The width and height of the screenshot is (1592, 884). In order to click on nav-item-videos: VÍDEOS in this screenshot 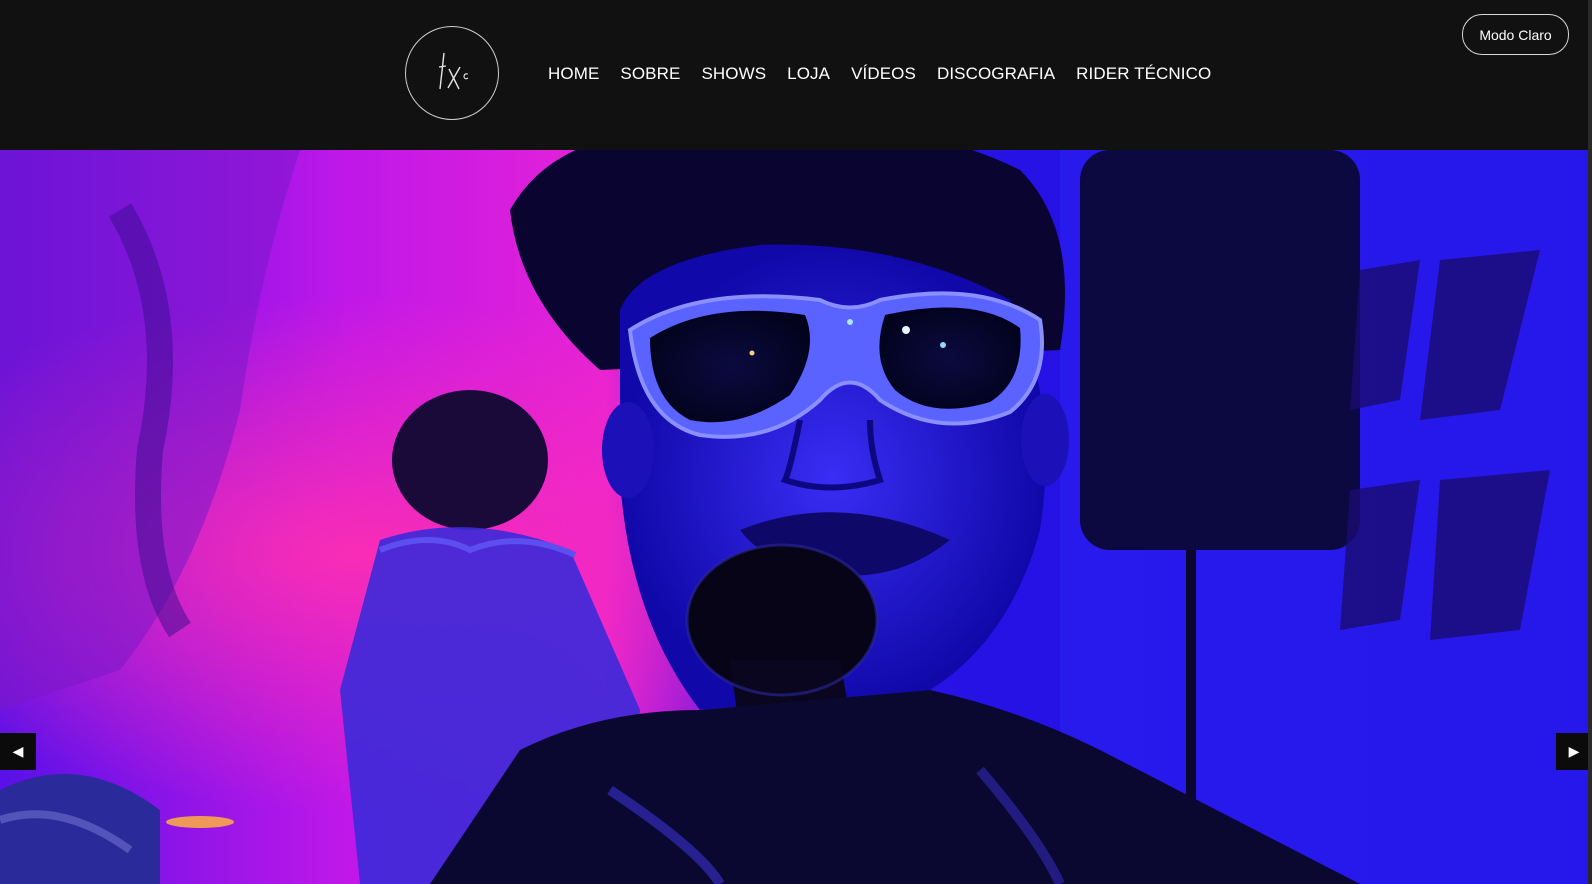, I will do `click(883, 74)`.